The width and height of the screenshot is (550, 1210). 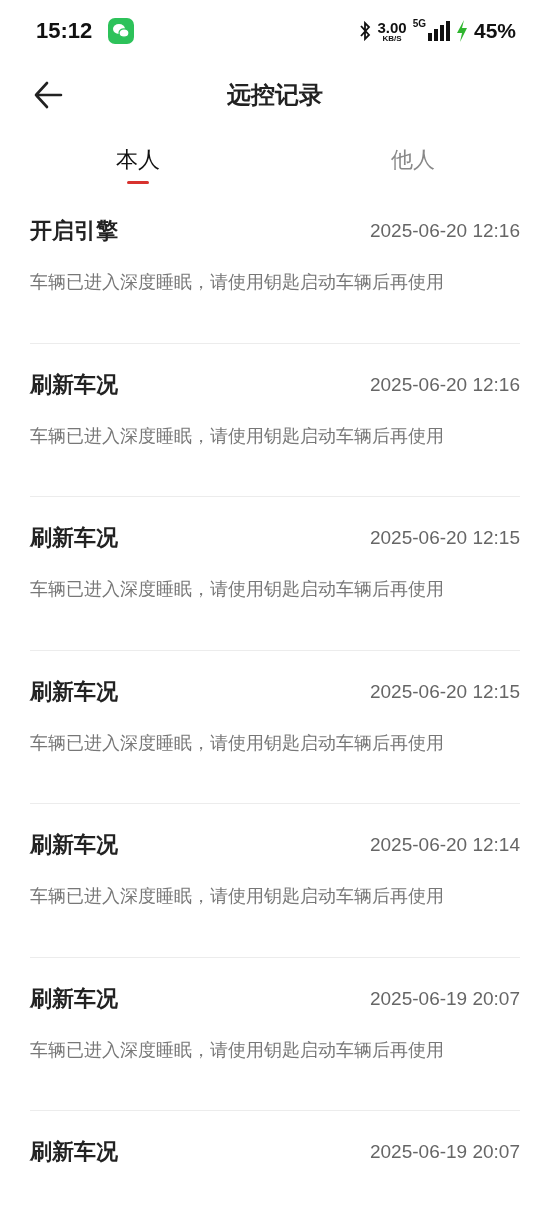 What do you see at coordinates (275, 95) in the screenshot?
I see `page-title: 远控记录` at bounding box center [275, 95].